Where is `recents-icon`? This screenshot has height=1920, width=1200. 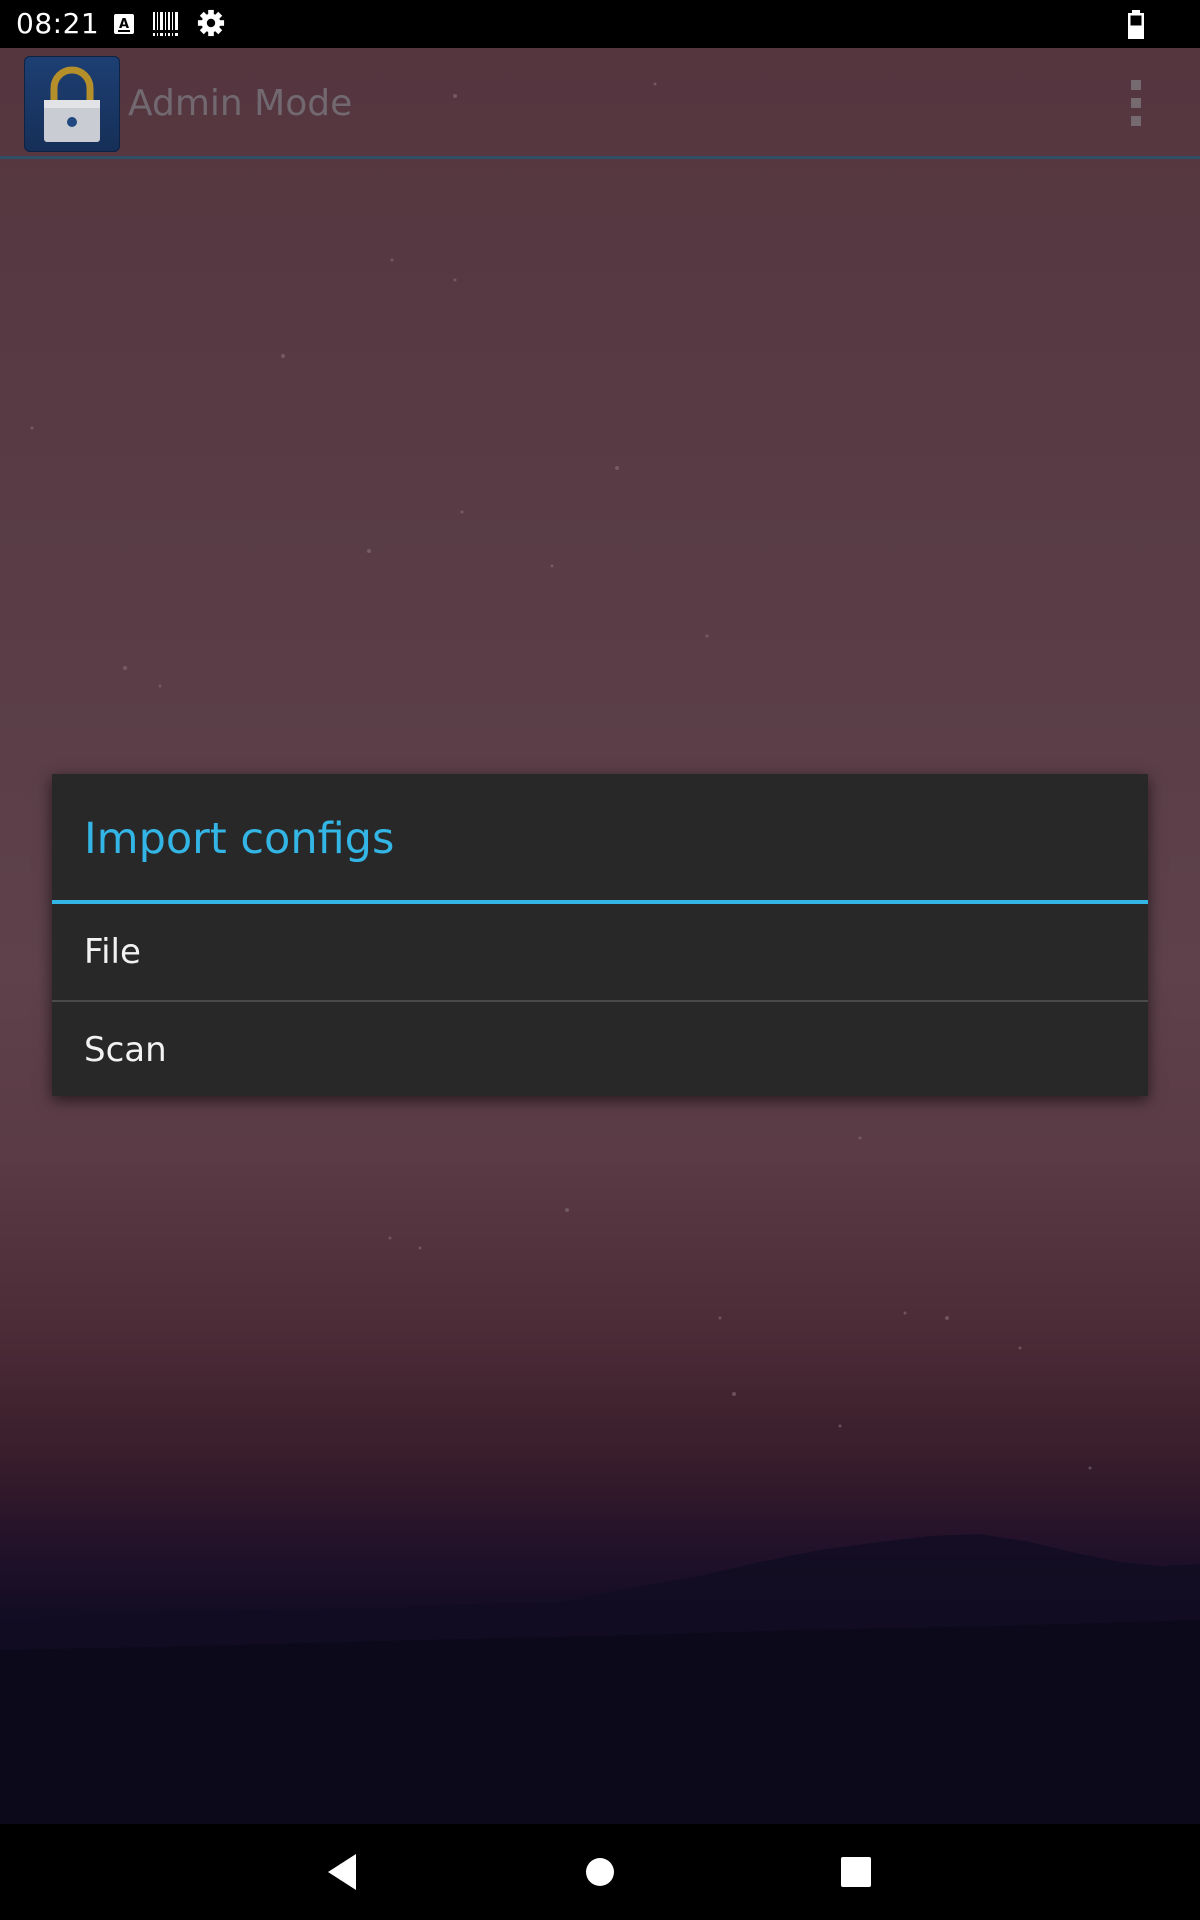
recents-icon is located at coordinates (856, 1872).